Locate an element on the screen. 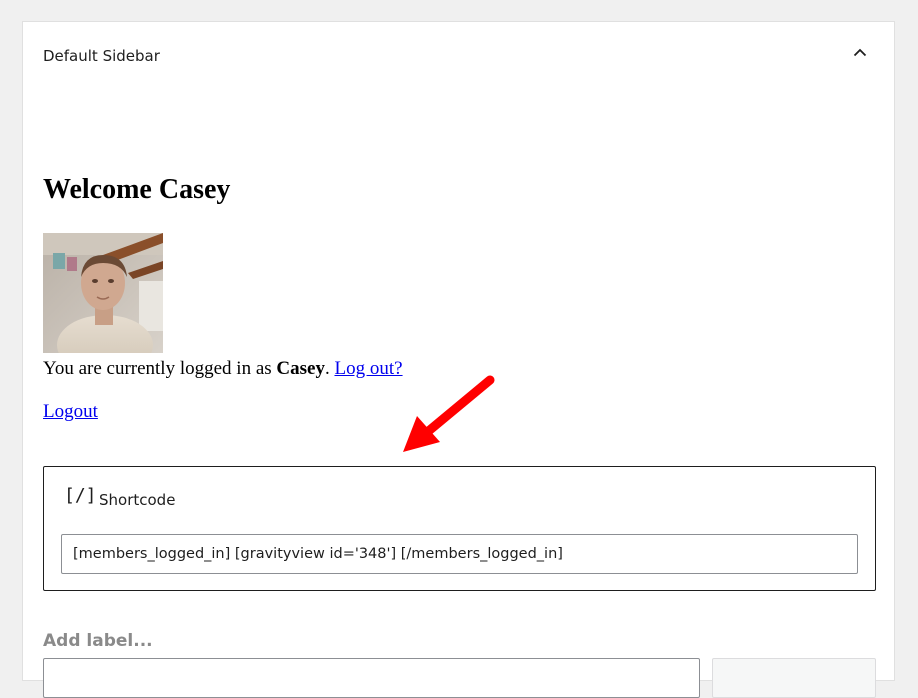 The image size is (918, 698). avatar is located at coordinates (103, 293).